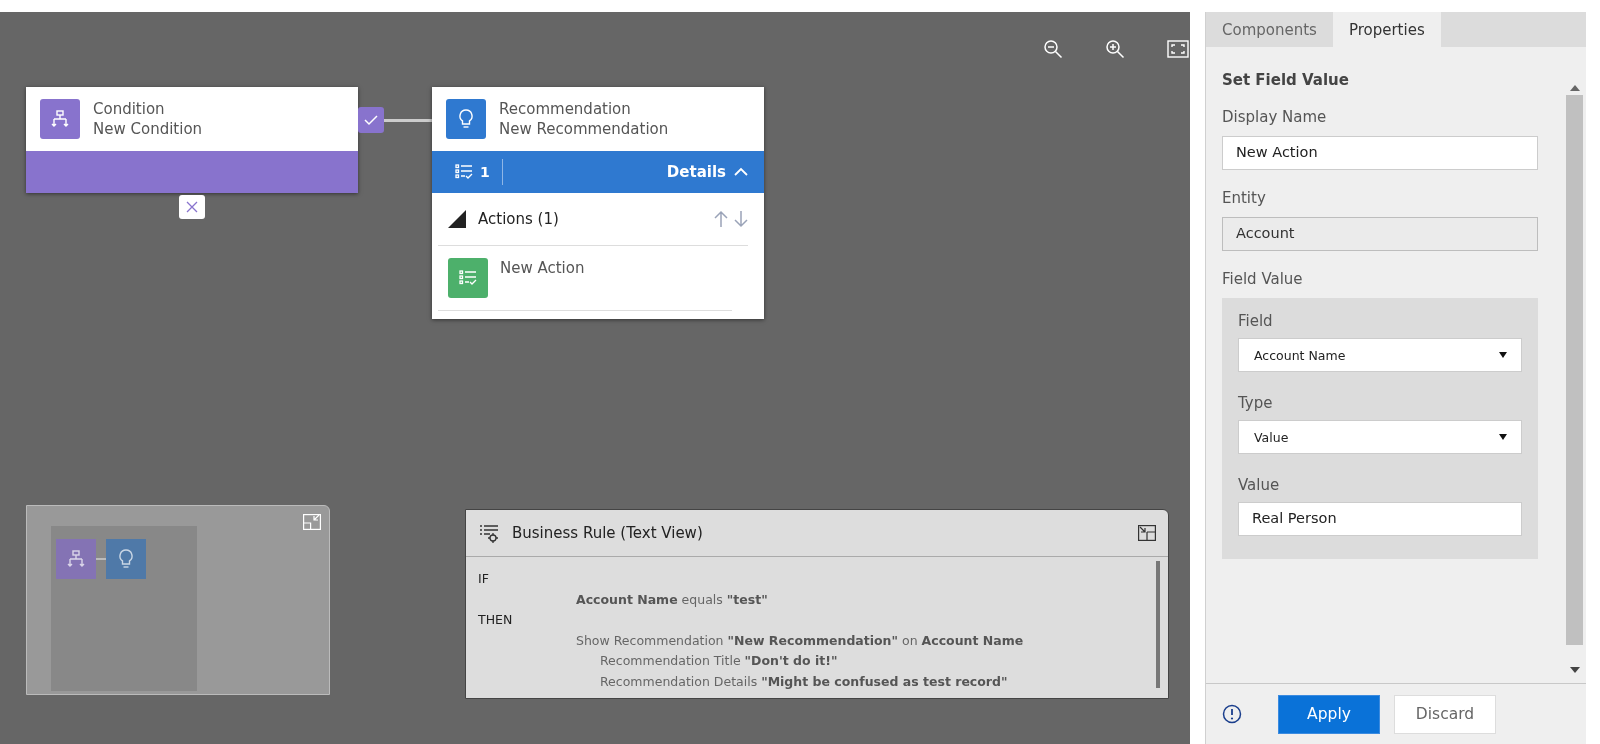 This screenshot has width=1600, height=744. I want to click on field-label: Display Name, so click(1275, 117).